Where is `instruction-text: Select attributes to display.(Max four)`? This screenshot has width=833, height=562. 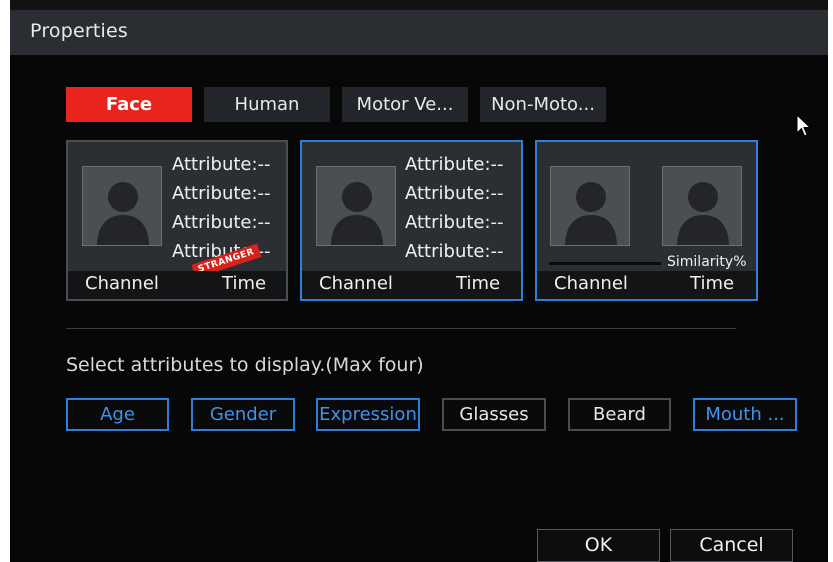
instruction-text: Select attributes to display.(Max four) is located at coordinates (245, 365).